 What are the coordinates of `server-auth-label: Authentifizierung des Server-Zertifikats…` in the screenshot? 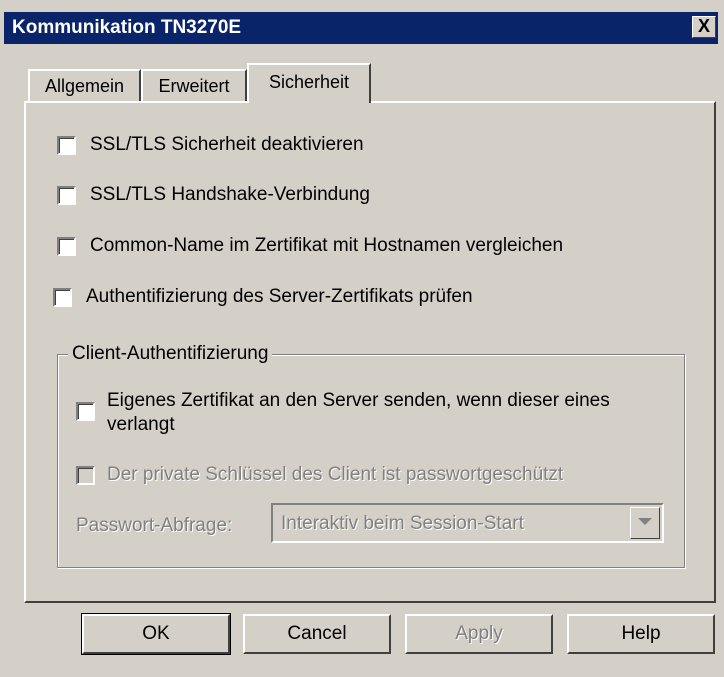 It's located at (279, 296).